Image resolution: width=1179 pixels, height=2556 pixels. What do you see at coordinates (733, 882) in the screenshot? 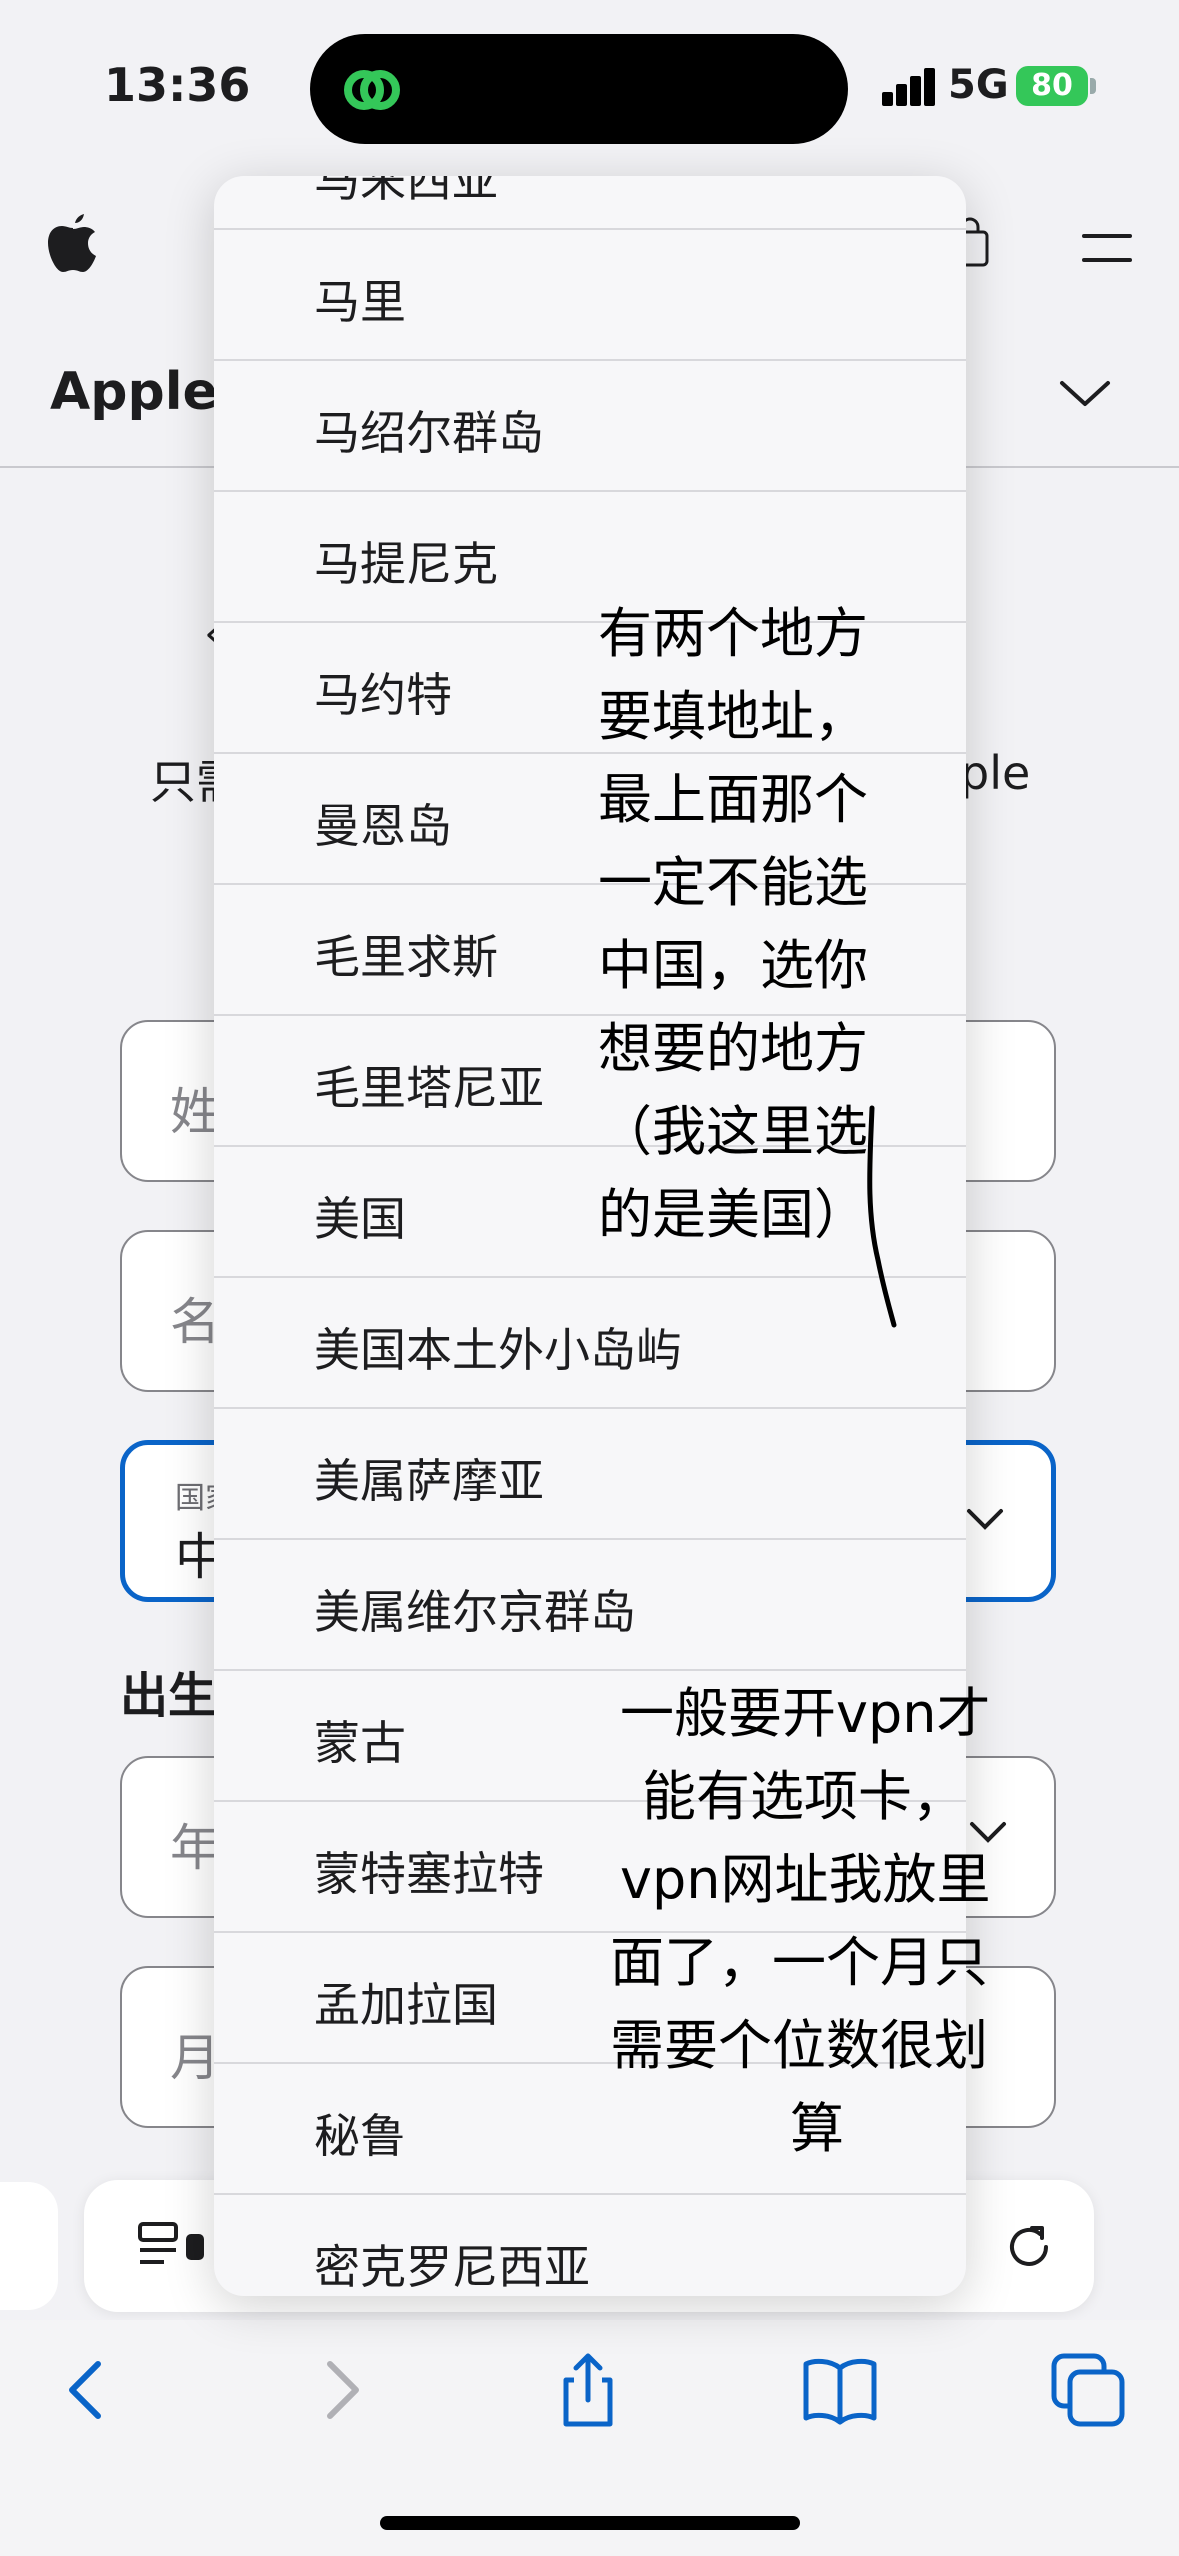
I see `annotation-note-1-line: 一定不能选` at bounding box center [733, 882].